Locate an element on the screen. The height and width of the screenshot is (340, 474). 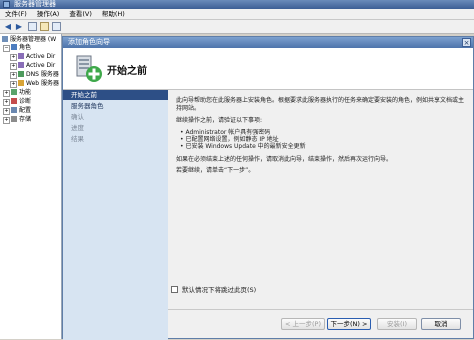
tree-item-diagnostics: + 诊断 is located at coordinates (17, 102).